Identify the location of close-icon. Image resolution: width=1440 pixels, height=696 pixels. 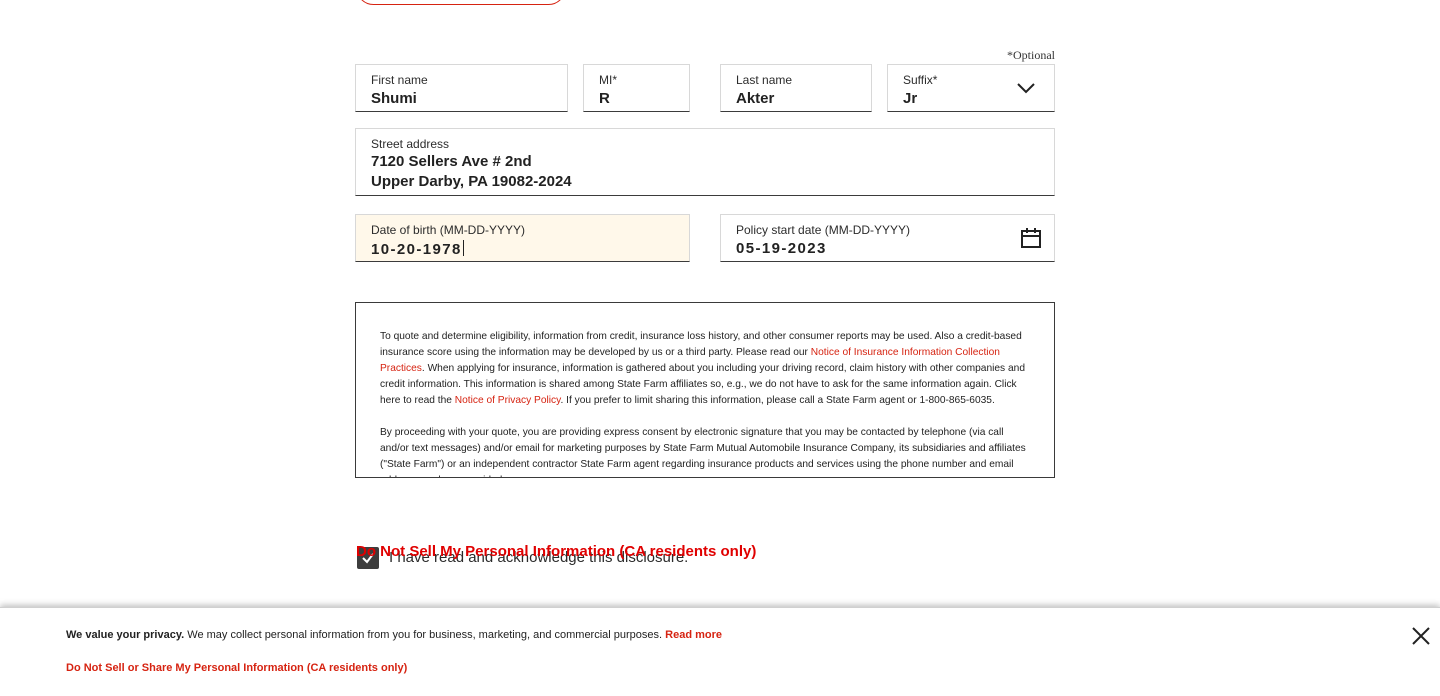
(1421, 636).